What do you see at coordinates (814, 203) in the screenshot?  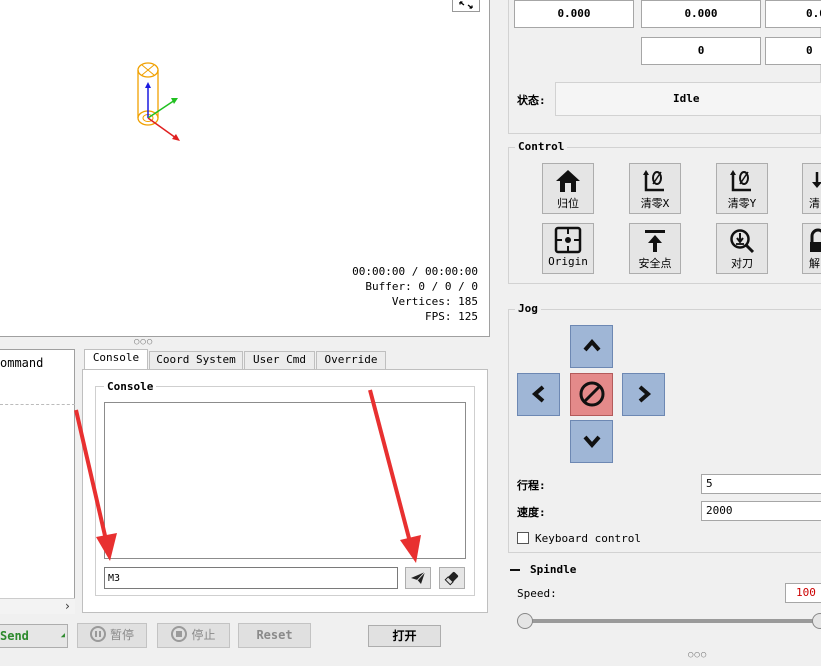 I see `zero-z-label: 清` at bounding box center [814, 203].